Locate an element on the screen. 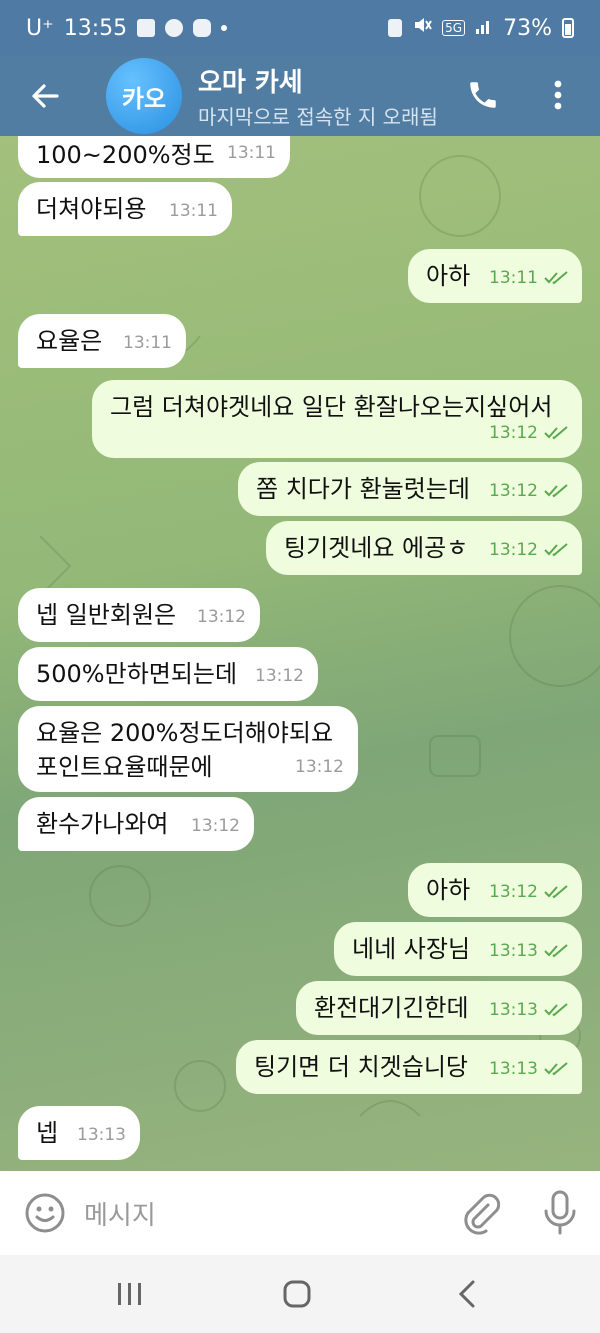 This screenshot has width=600, height=1333. message-bubble: 팅기면 더 치겟습니당 13:13 is located at coordinates (409, 1067).